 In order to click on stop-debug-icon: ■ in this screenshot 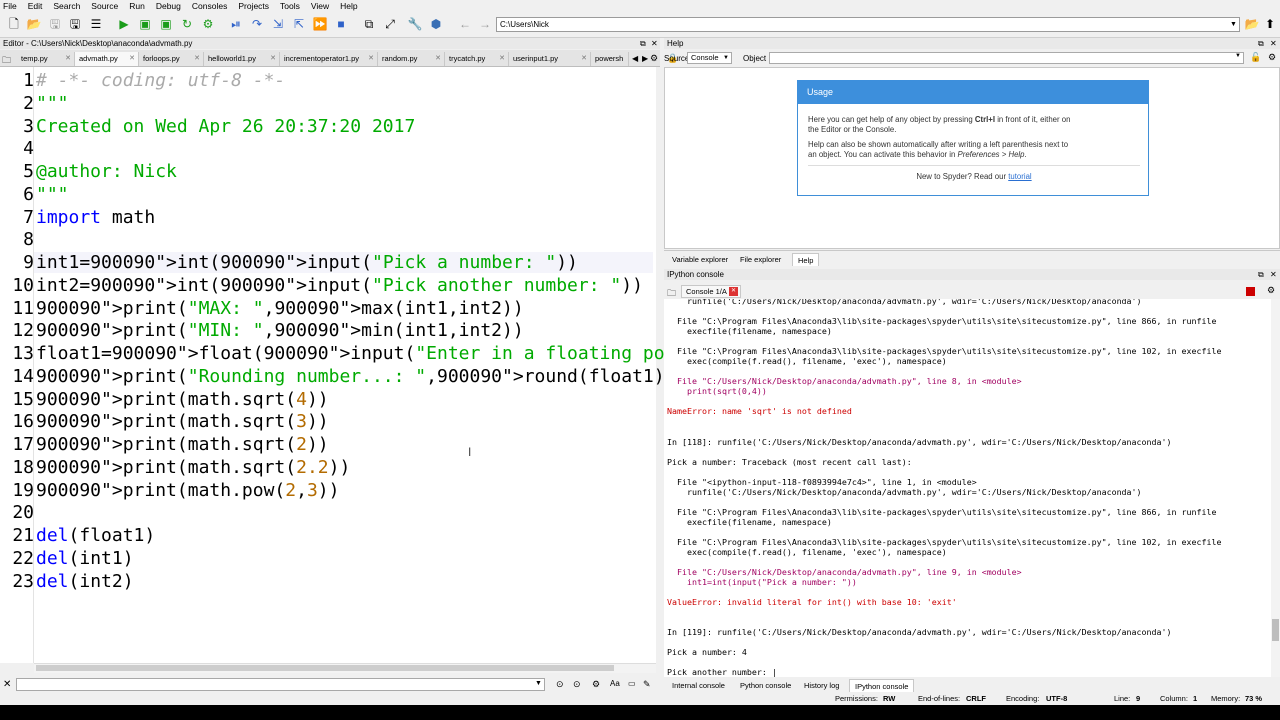, I will do `click(341, 24)`.